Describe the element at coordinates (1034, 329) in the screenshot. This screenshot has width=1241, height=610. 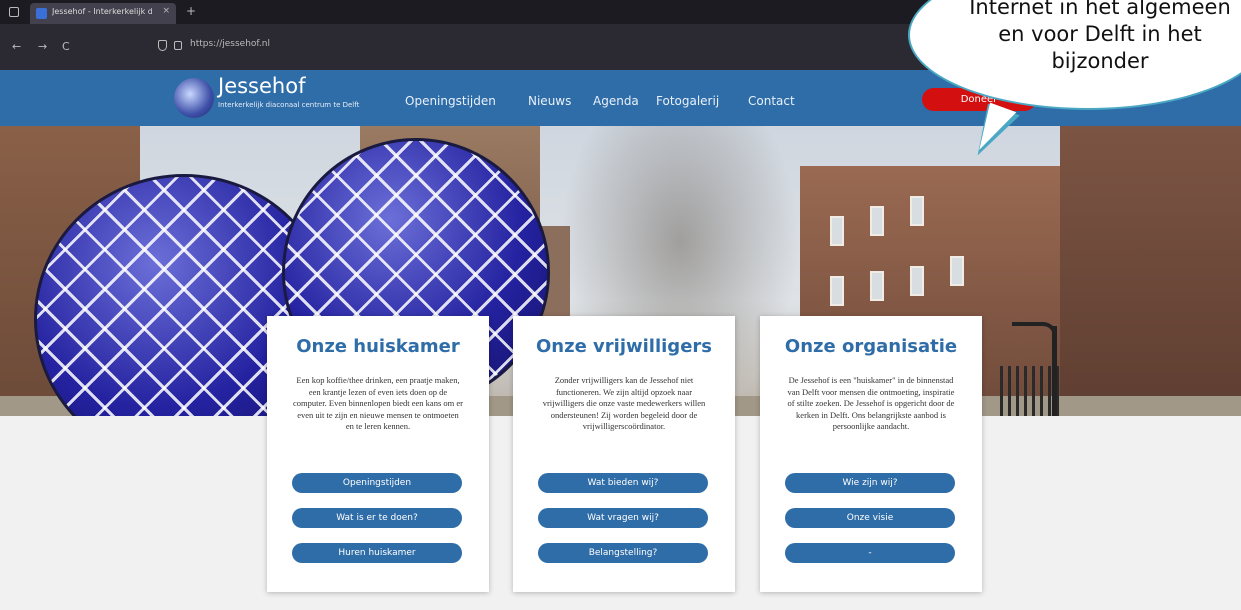
I see `street-lamp-arm` at that location.